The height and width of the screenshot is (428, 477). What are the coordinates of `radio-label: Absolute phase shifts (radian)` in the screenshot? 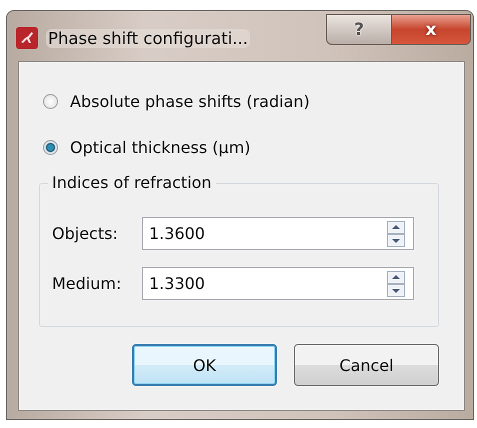 It's located at (190, 101).